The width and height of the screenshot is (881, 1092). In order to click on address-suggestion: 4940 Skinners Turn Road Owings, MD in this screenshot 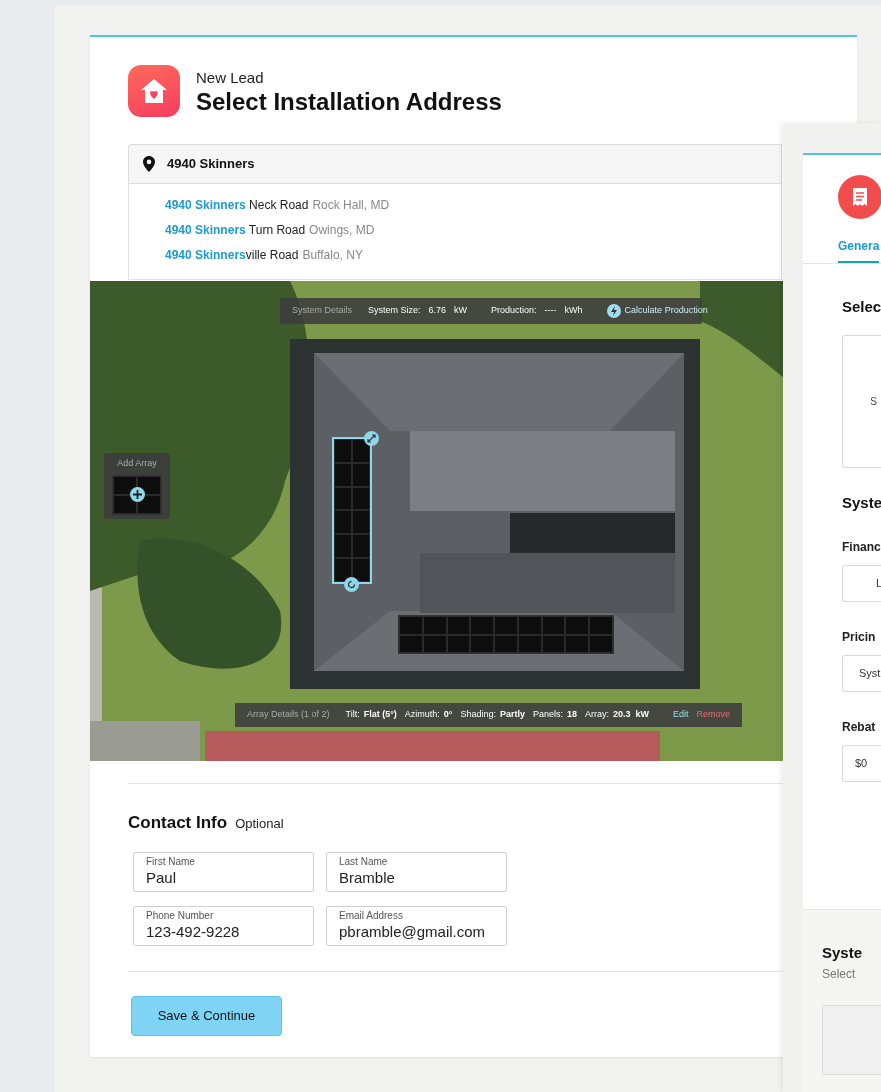, I will do `click(270, 230)`.